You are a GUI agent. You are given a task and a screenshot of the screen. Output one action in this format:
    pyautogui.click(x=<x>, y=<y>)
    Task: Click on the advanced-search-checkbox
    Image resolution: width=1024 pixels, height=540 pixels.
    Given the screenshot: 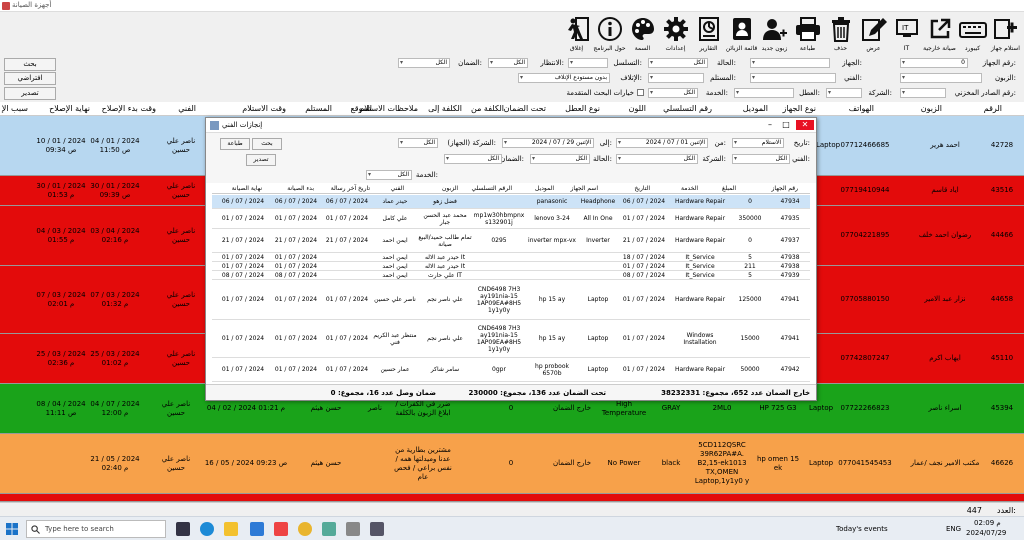 What is the action you would take?
    pyautogui.click(x=640, y=92)
    